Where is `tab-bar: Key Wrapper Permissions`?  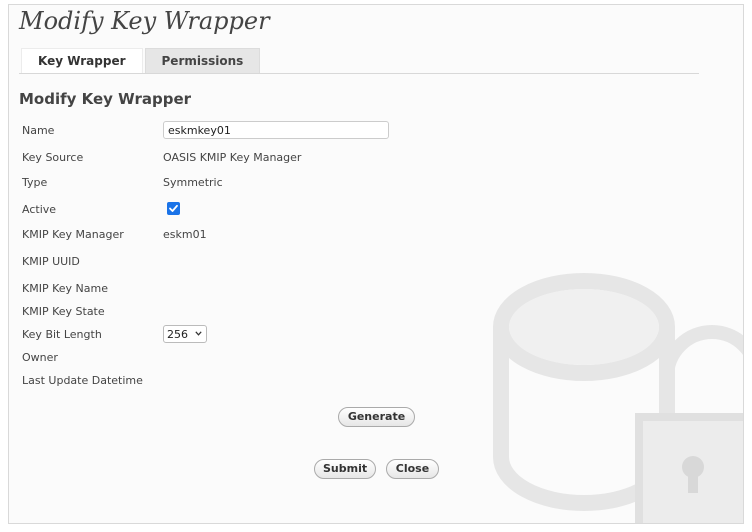 tab-bar: Key Wrapper Permissions is located at coordinates (141, 61).